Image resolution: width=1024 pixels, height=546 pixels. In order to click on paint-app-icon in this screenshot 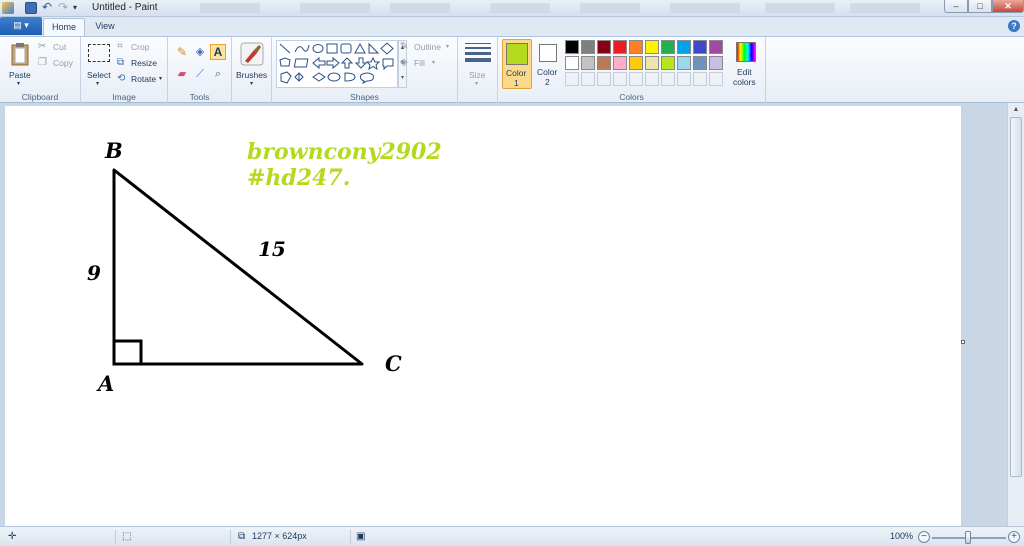, I will do `click(8, 8)`.